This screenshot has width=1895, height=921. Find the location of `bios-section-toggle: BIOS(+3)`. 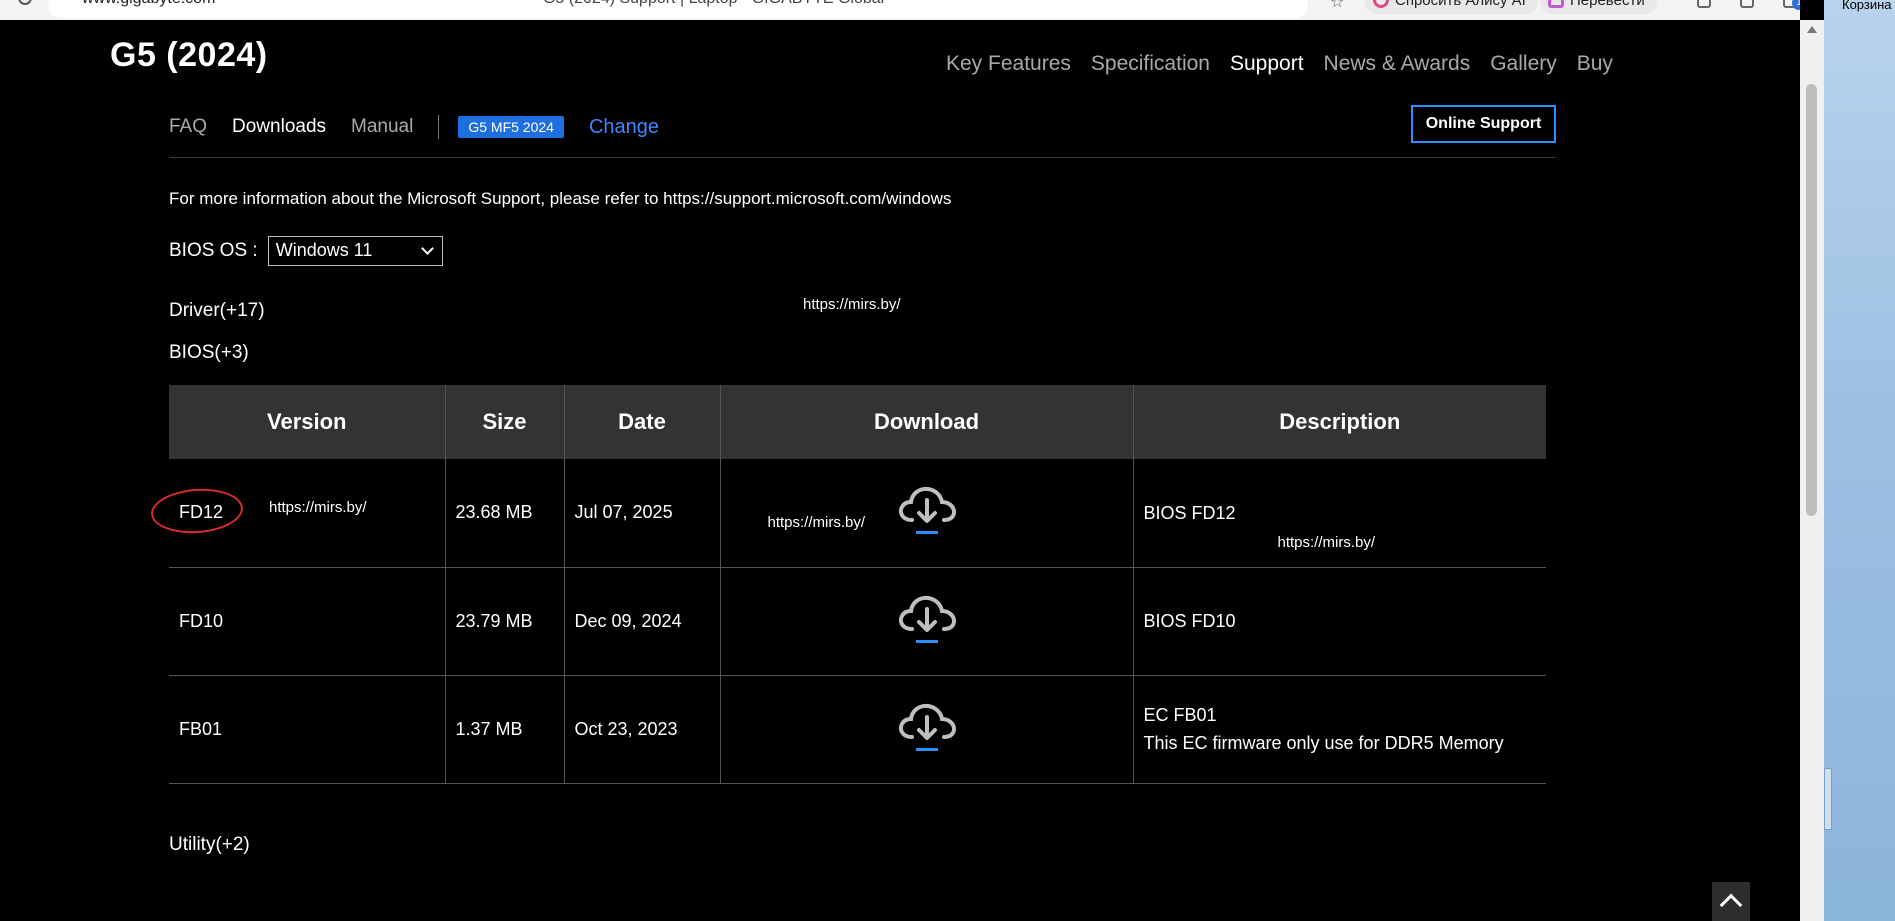

bios-section-toggle: BIOS(+3) is located at coordinates (209, 353).